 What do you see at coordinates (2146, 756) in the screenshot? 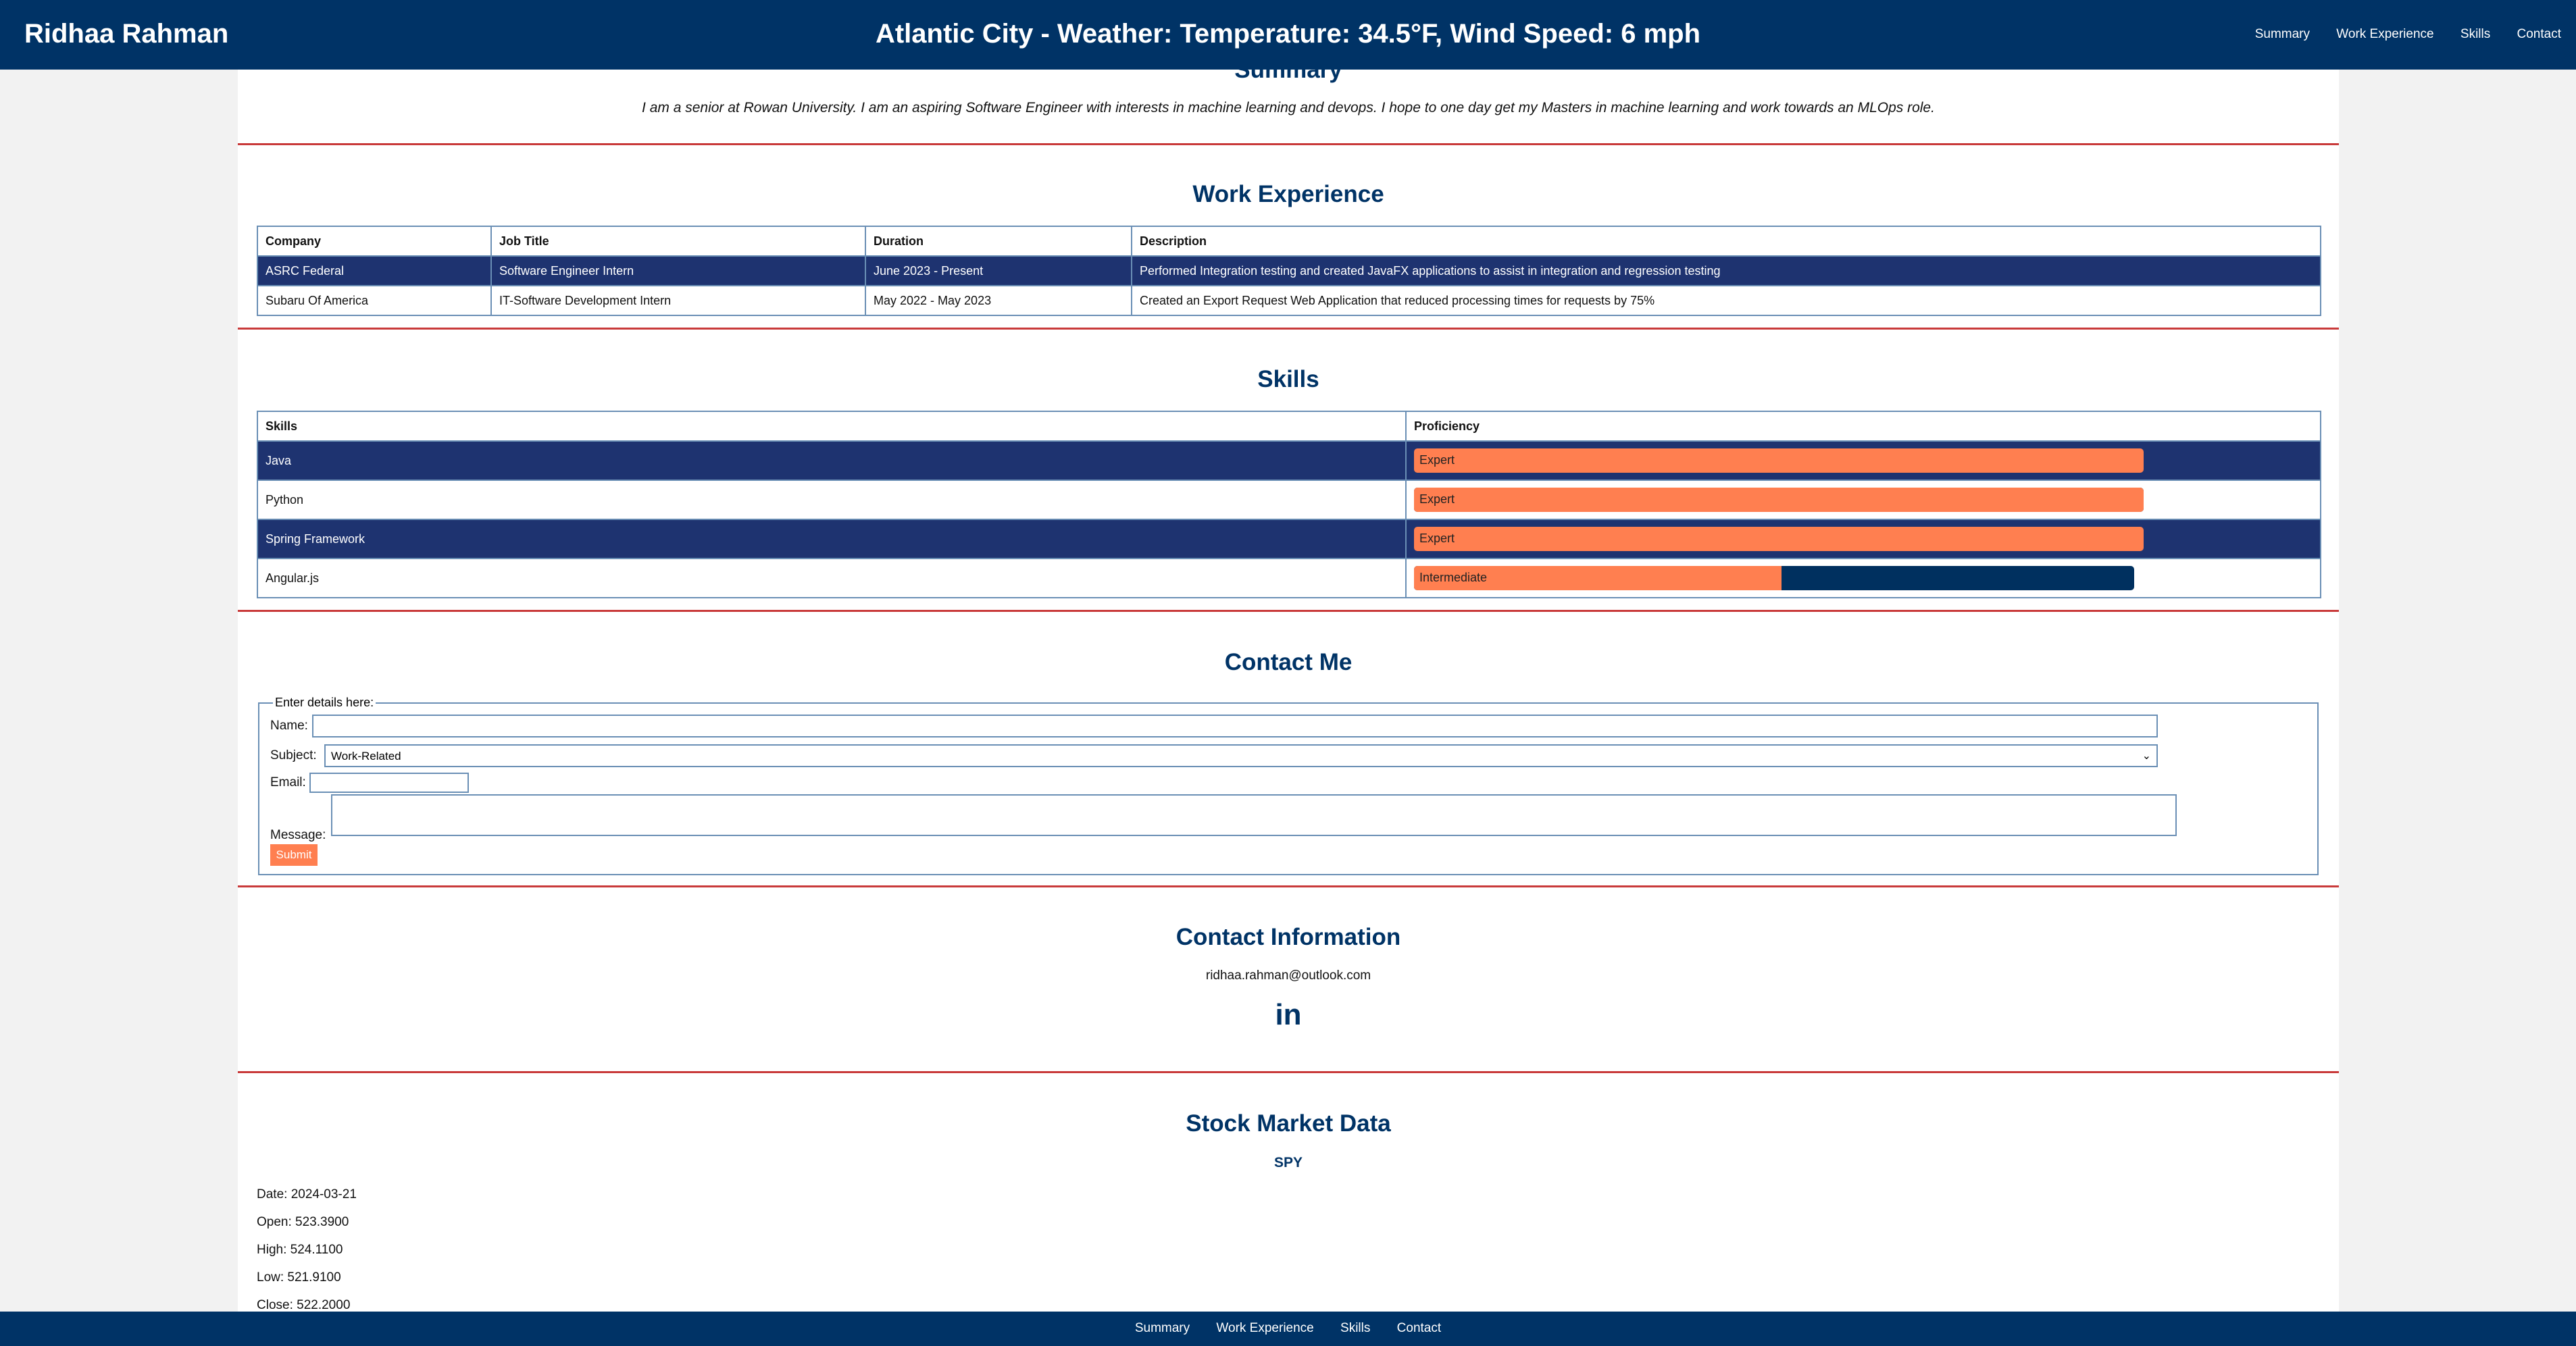
I see `chevron-down-icon: ⌄` at bounding box center [2146, 756].